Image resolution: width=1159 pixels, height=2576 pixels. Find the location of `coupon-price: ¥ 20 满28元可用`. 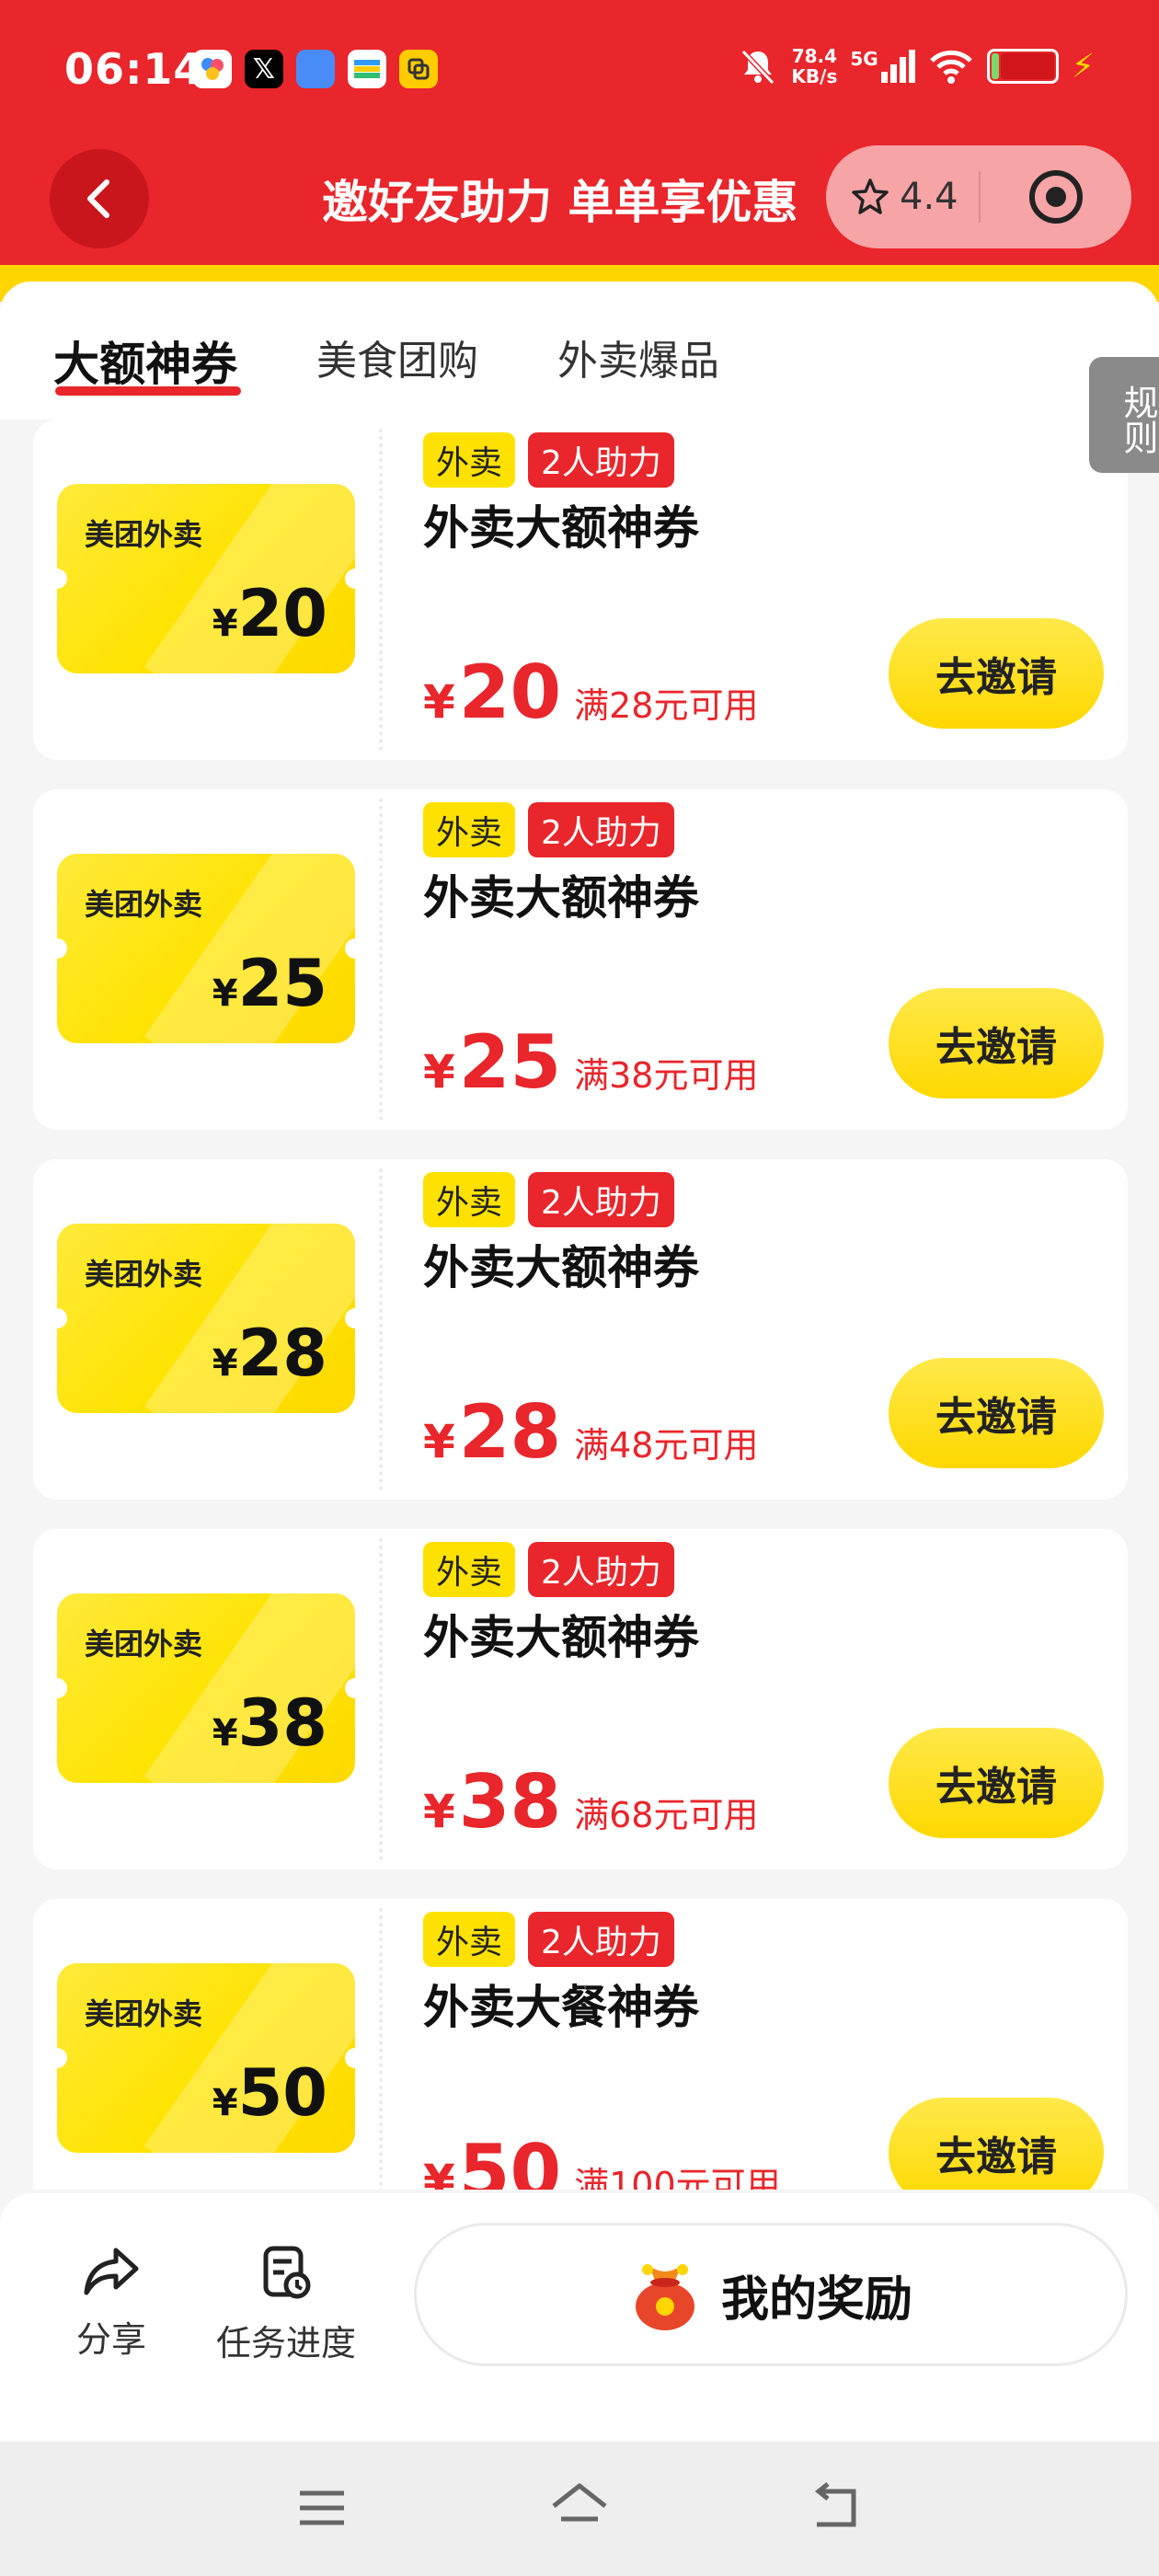

coupon-price: ¥ 20 满28元可用 is located at coordinates (590, 692).